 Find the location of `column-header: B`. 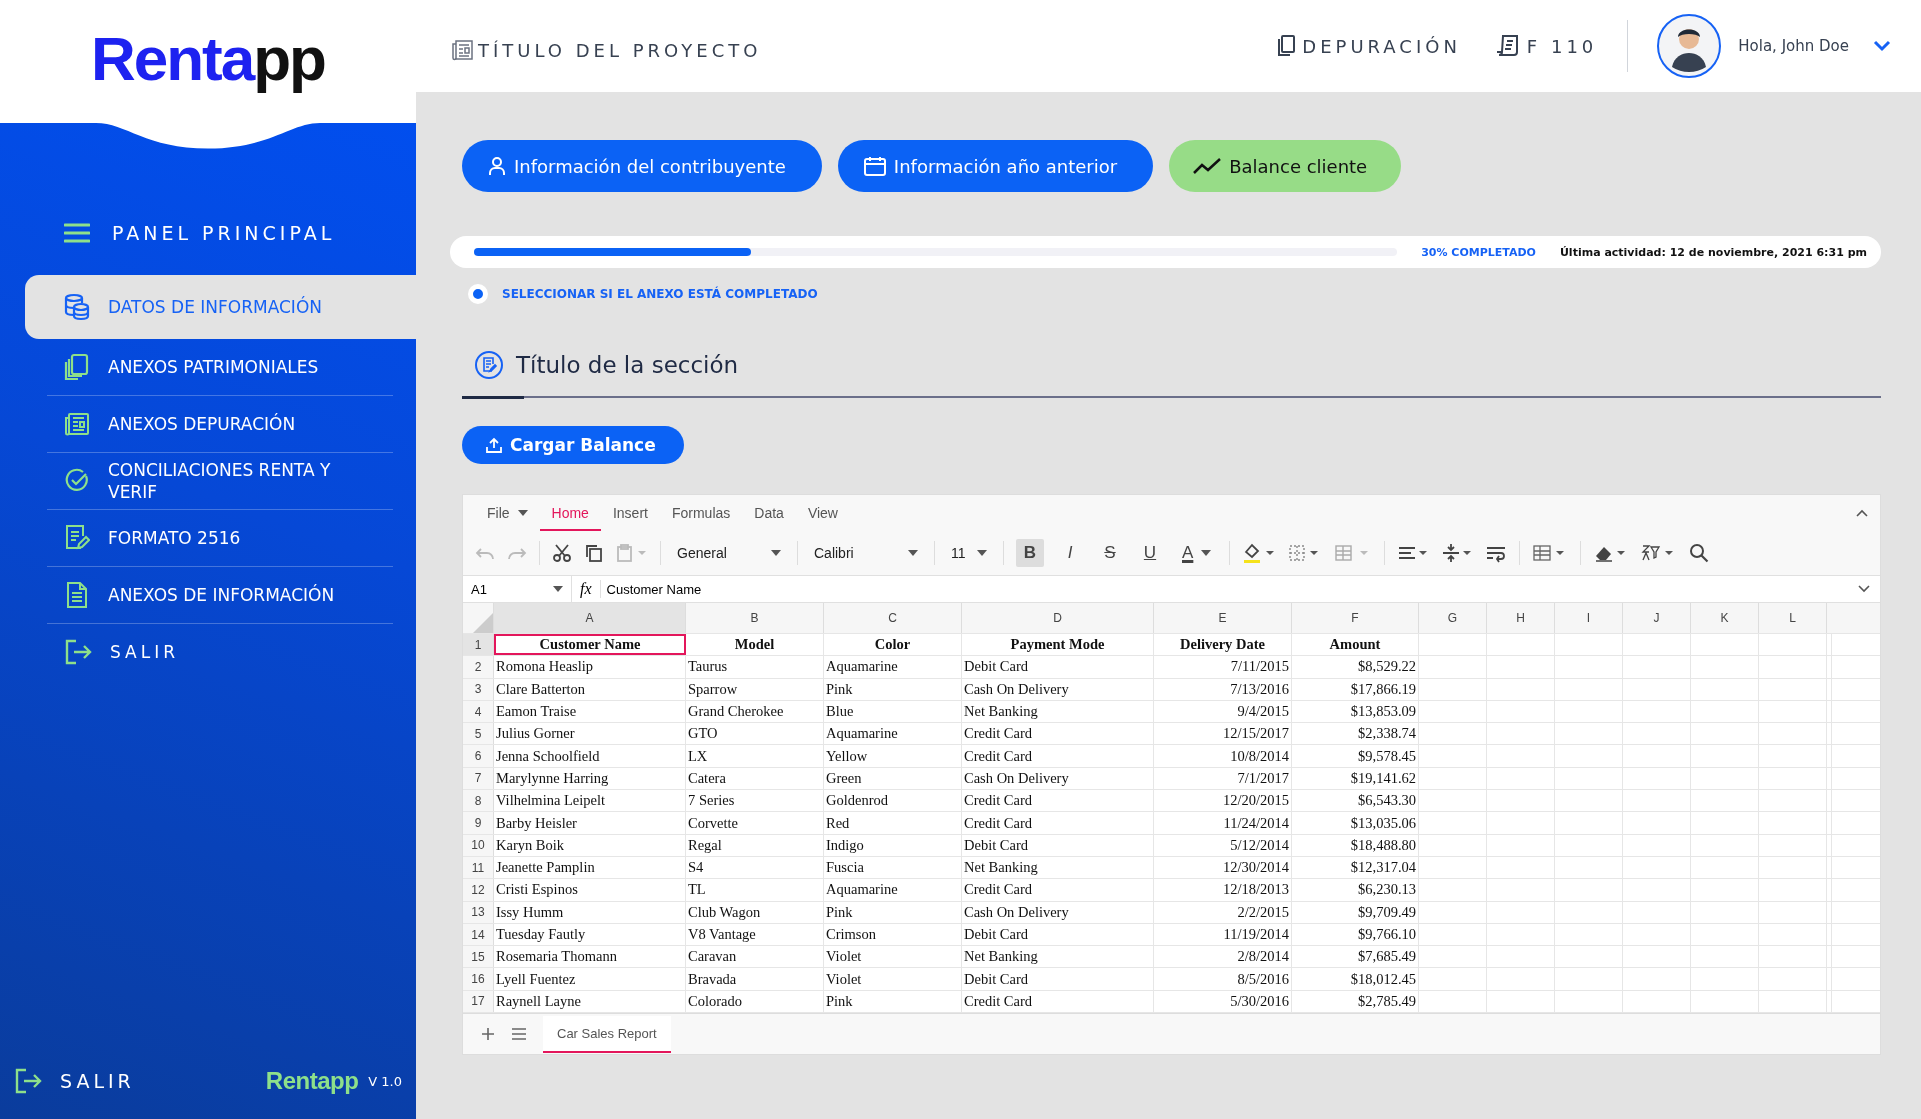

column-header: B is located at coordinates (755, 618).